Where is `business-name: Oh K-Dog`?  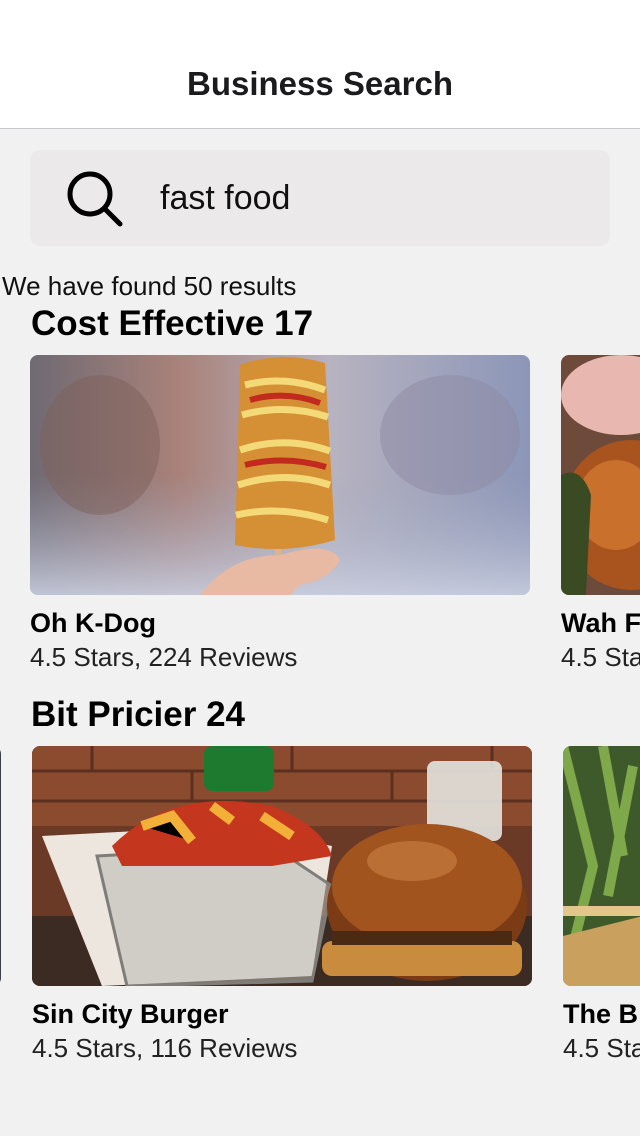
business-name: Oh K-Dog is located at coordinates (93, 623).